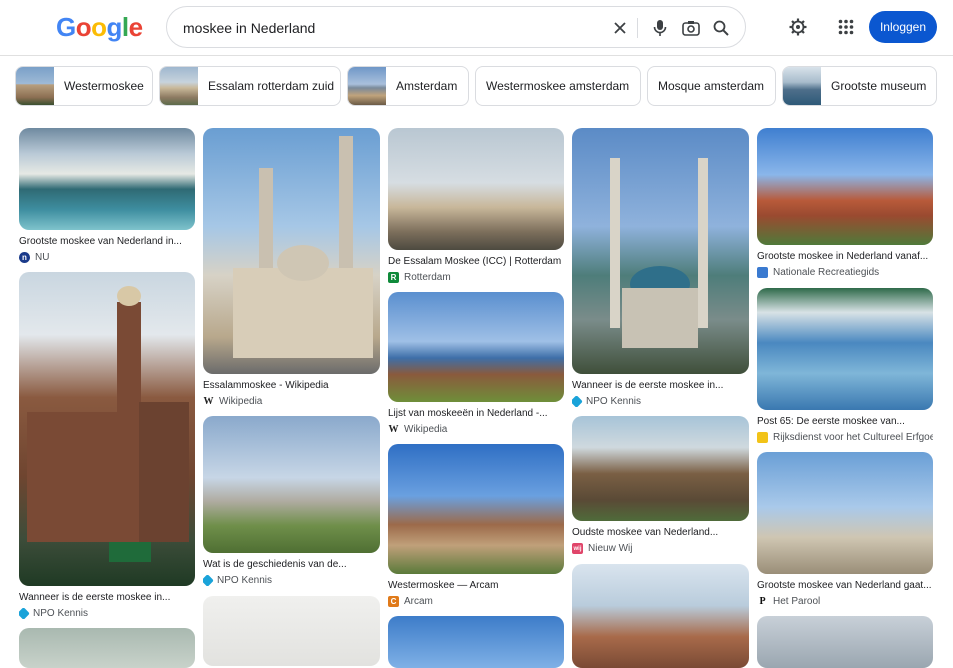 The image size is (953, 668). Describe the element at coordinates (476, 601) in the screenshot. I see `result-source: C Arcam` at that location.